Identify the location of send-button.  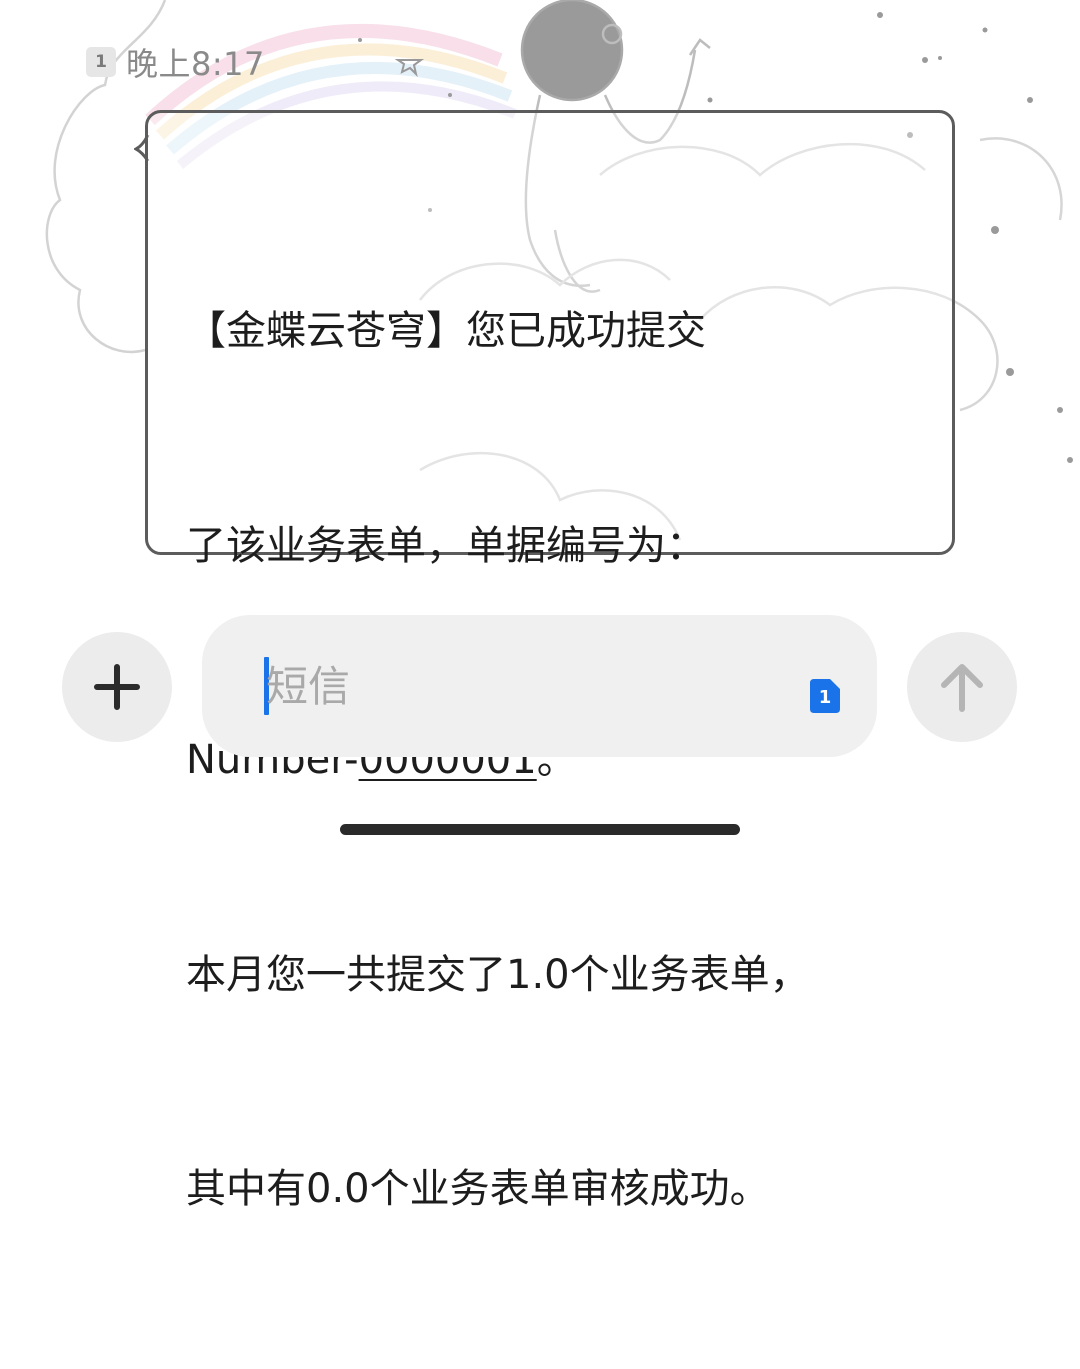
(962, 687).